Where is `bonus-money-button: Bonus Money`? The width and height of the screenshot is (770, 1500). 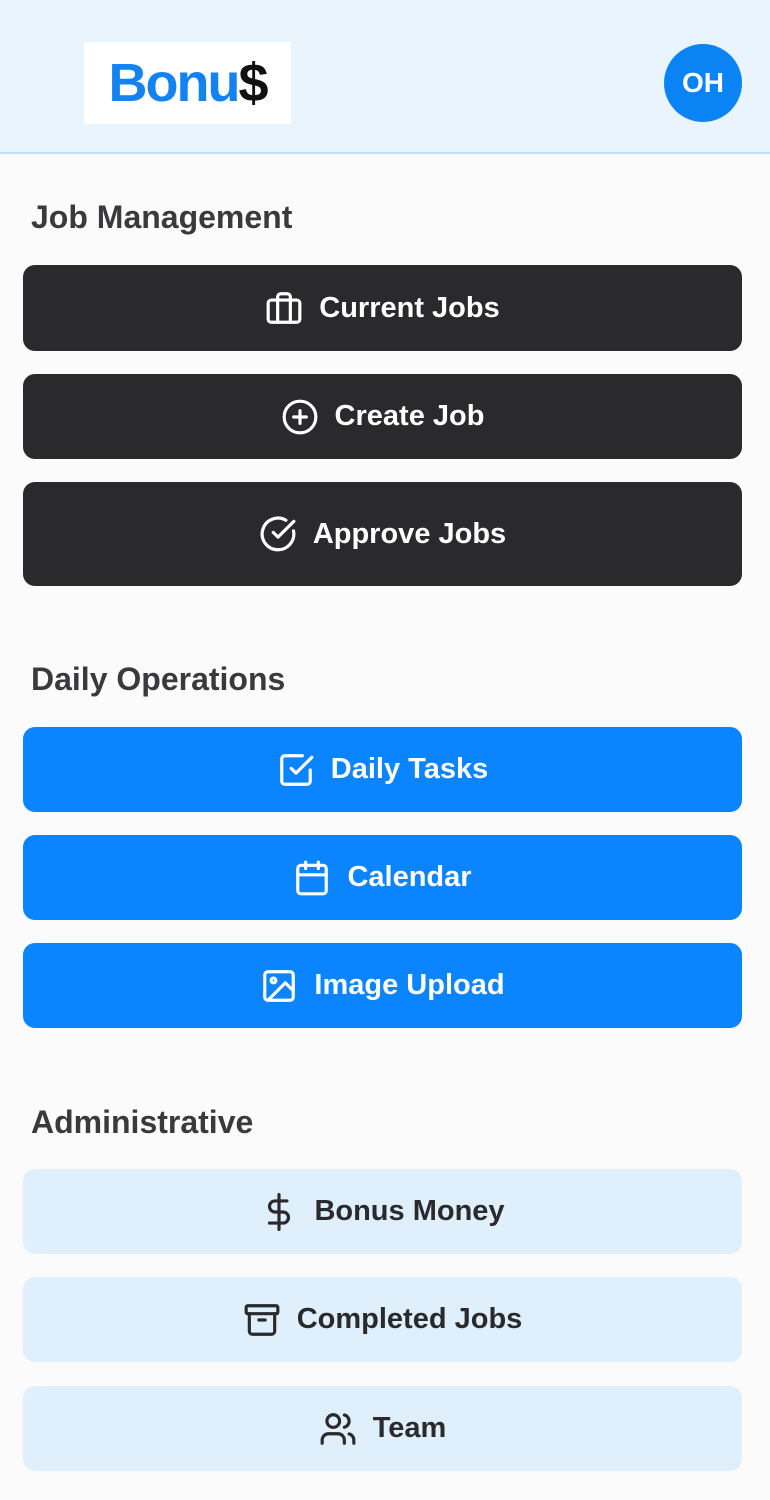 bonus-money-button: Bonus Money is located at coordinates (382, 1211).